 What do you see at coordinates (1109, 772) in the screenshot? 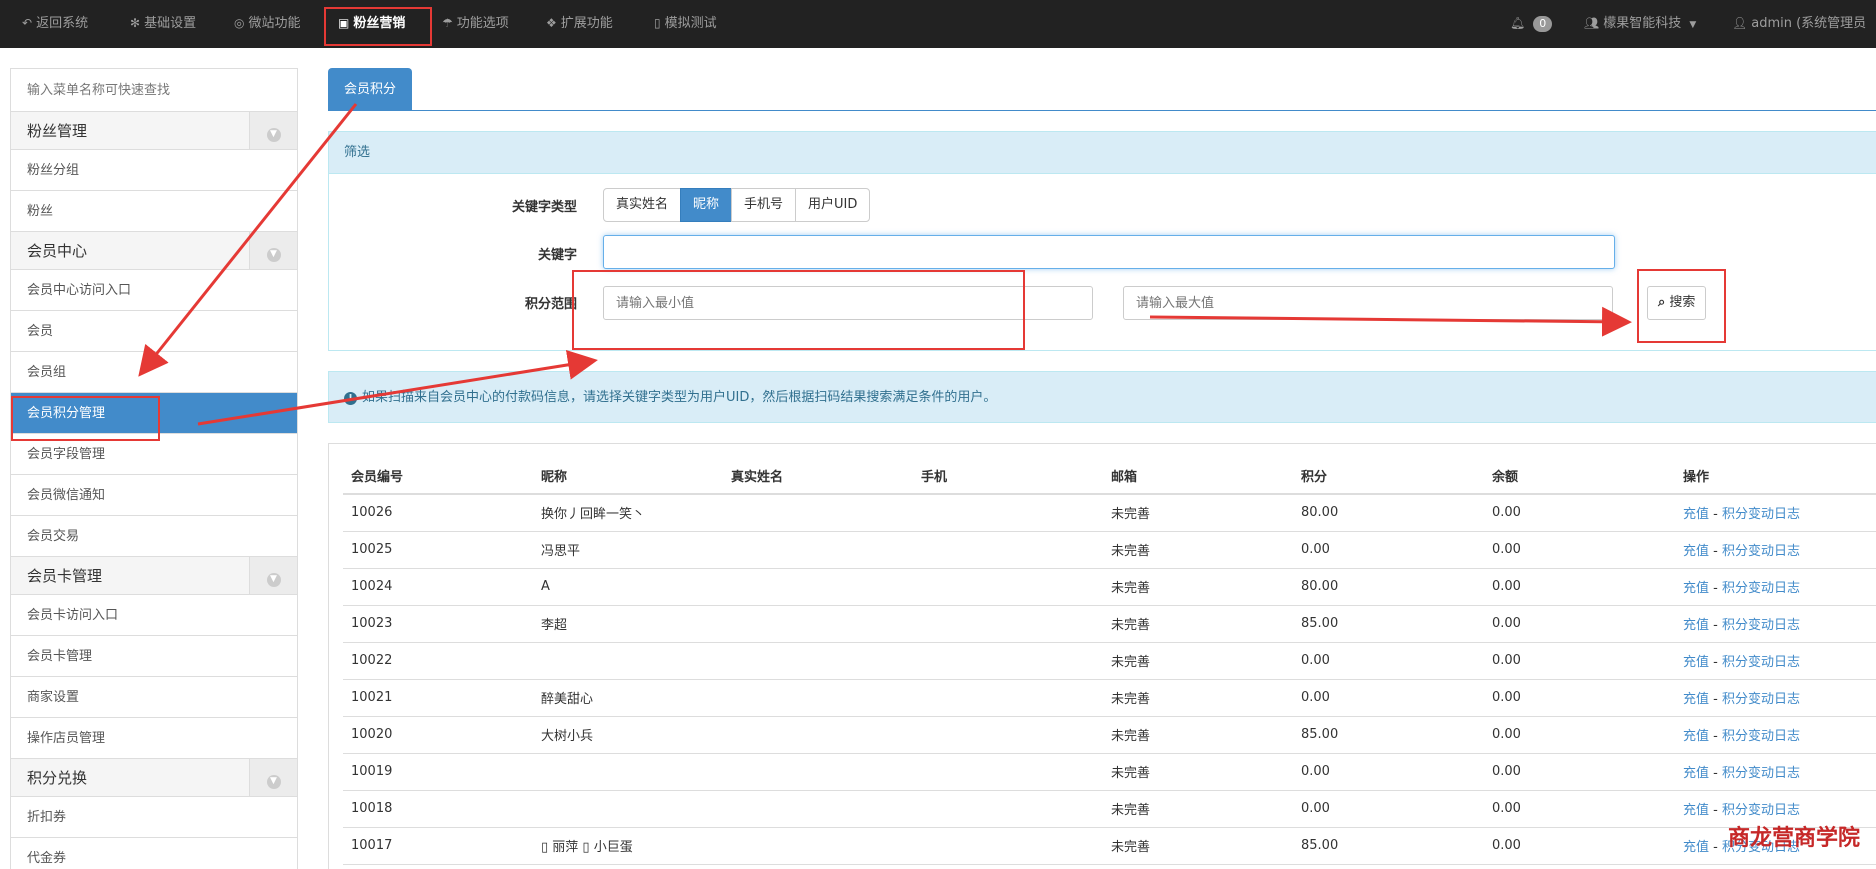
I see `table-row: 10019 未完善 0.00 0.00 充值 - 积分变动日志` at bounding box center [1109, 772].